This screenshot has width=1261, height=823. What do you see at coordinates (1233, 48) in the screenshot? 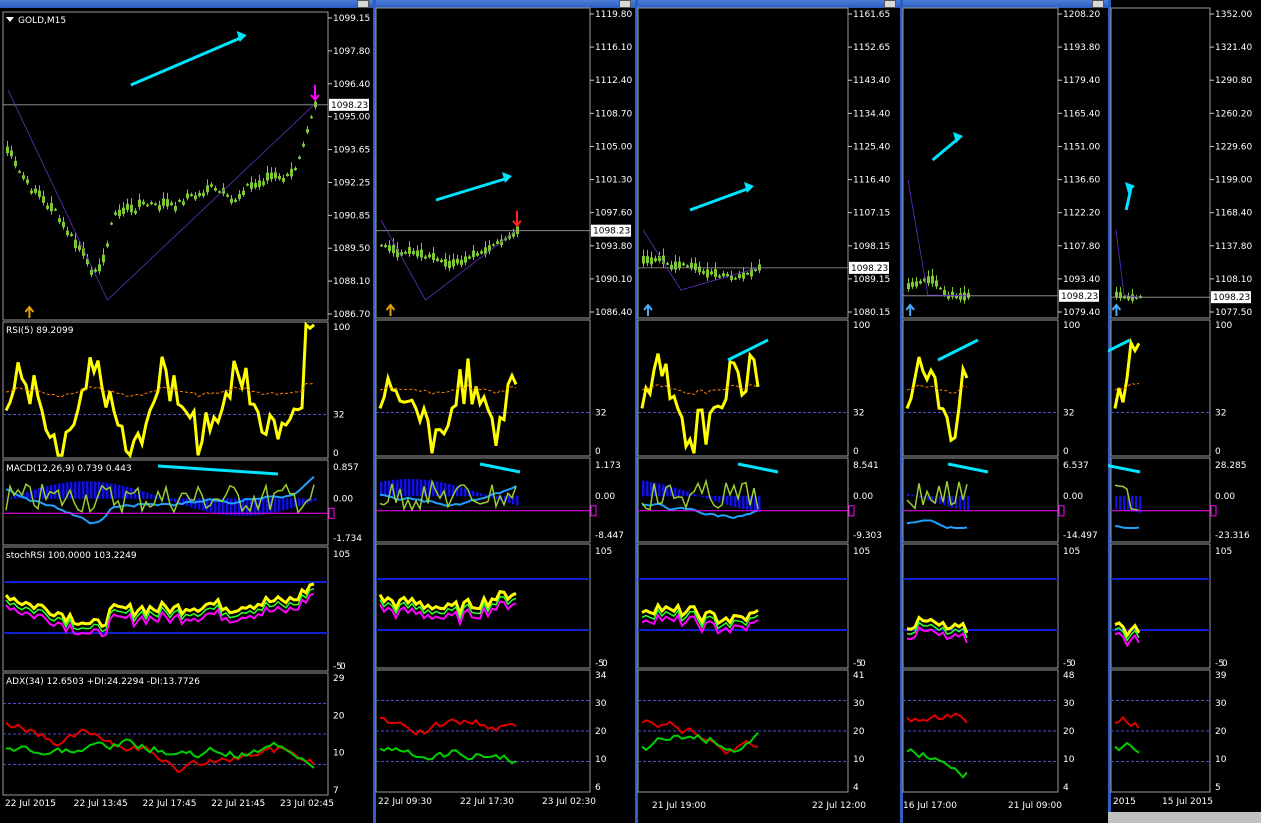
I see `price-axis-label: 1321.40` at bounding box center [1233, 48].